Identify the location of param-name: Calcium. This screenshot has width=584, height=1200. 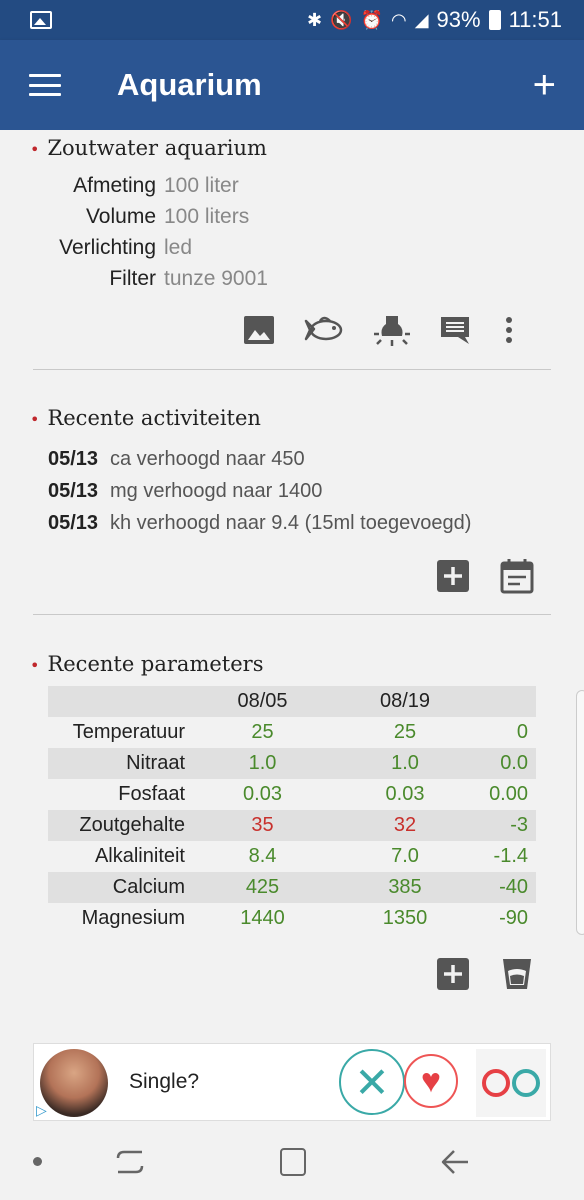
(148, 887).